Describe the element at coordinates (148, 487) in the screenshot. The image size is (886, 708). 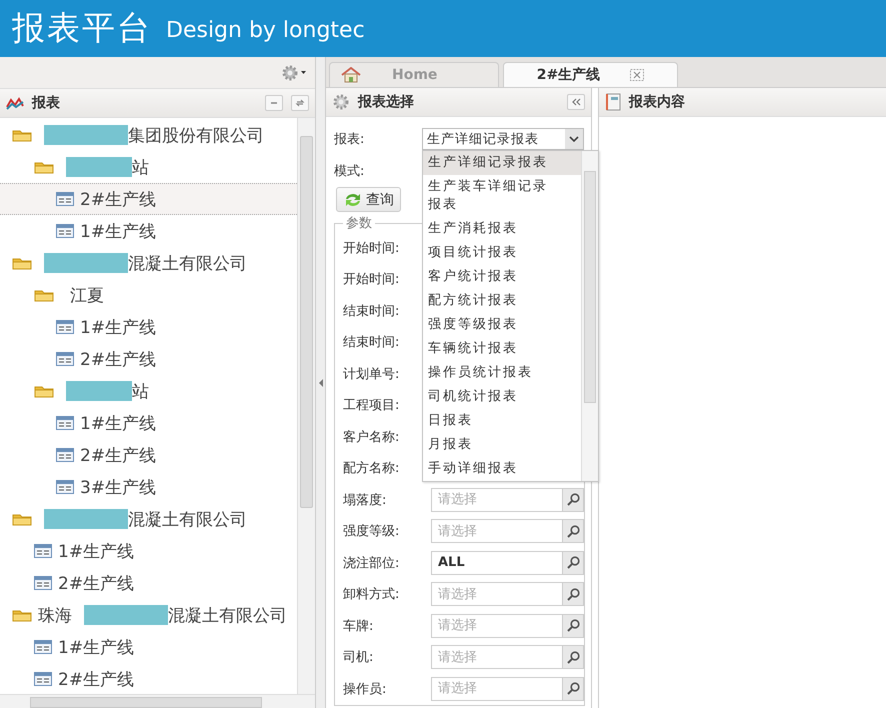
I see `tree-item: 3#生产线` at that location.